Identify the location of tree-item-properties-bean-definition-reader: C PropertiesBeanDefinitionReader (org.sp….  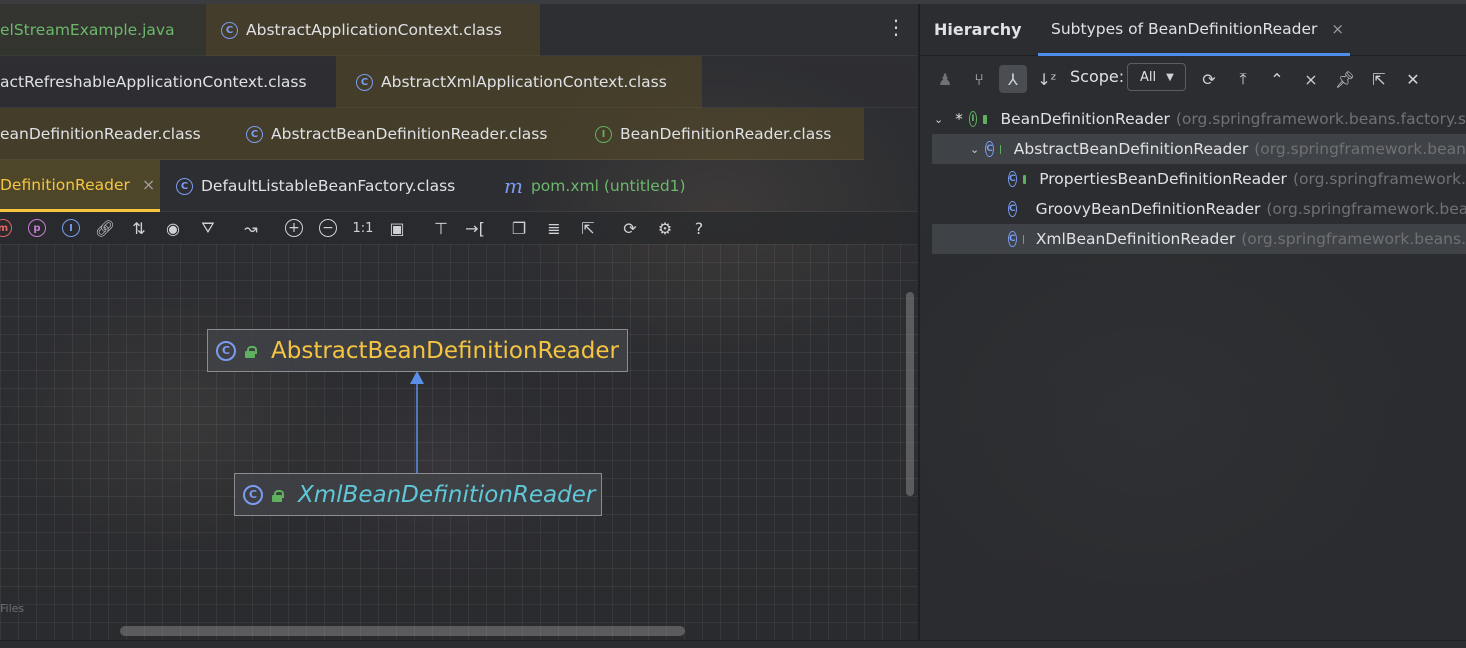
(1193, 179).